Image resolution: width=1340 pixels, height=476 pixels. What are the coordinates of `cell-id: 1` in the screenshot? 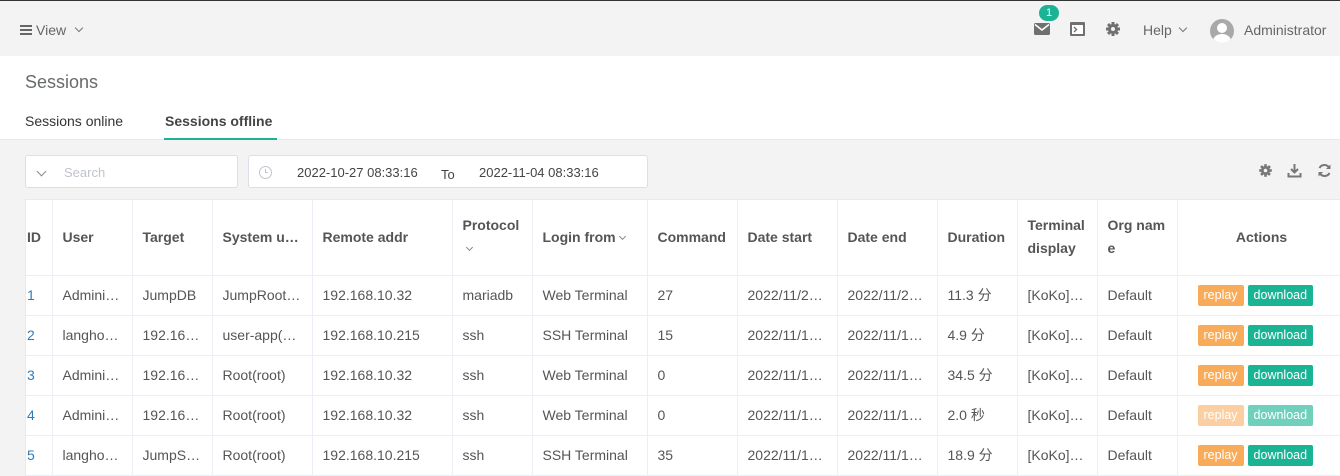 It's located at (39, 295).